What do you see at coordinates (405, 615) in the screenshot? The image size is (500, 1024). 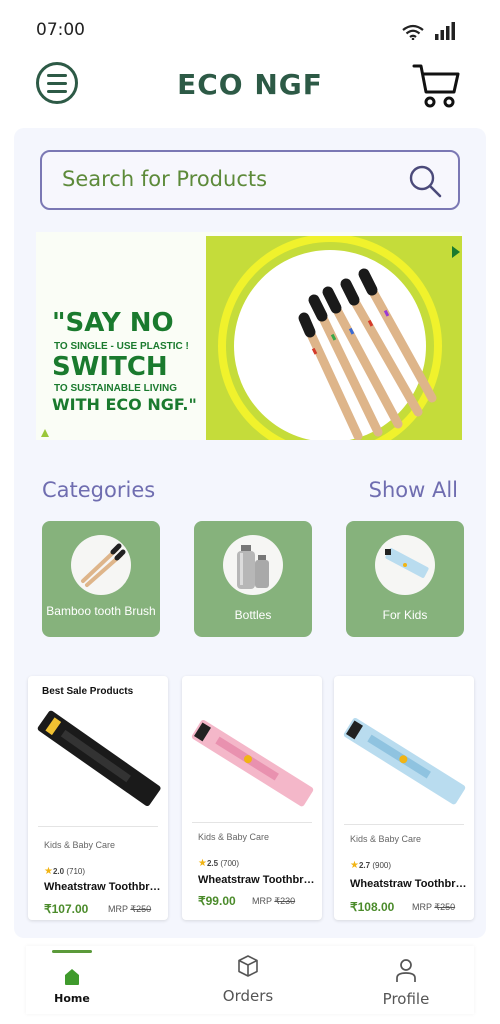 I see `category-label: For Kids` at bounding box center [405, 615].